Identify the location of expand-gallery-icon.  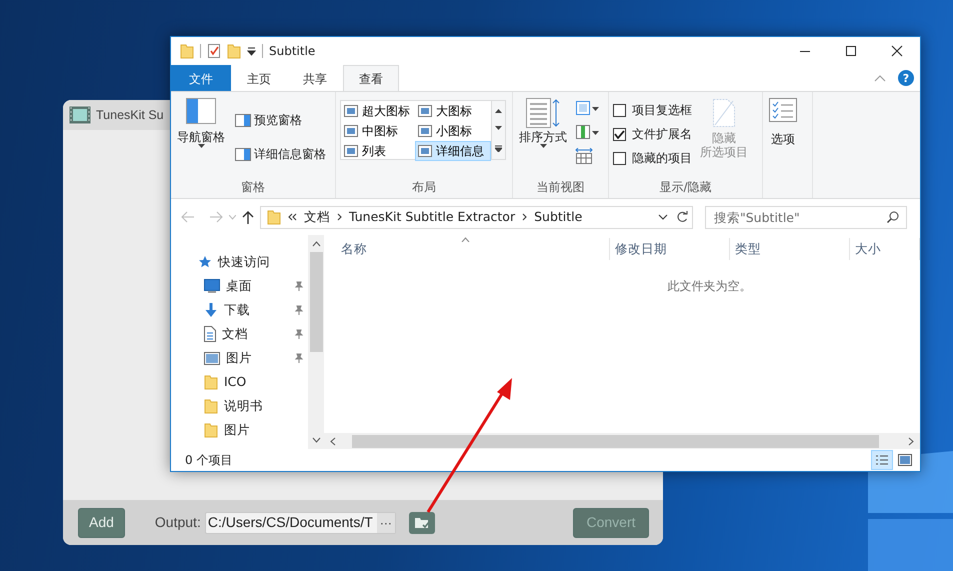
(498, 148).